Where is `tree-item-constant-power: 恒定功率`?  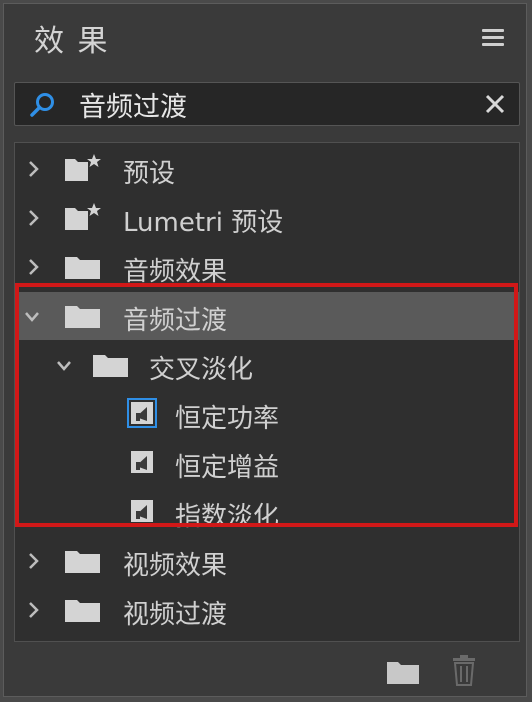
tree-item-constant-power: 恒定功率 is located at coordinates (267, 414).